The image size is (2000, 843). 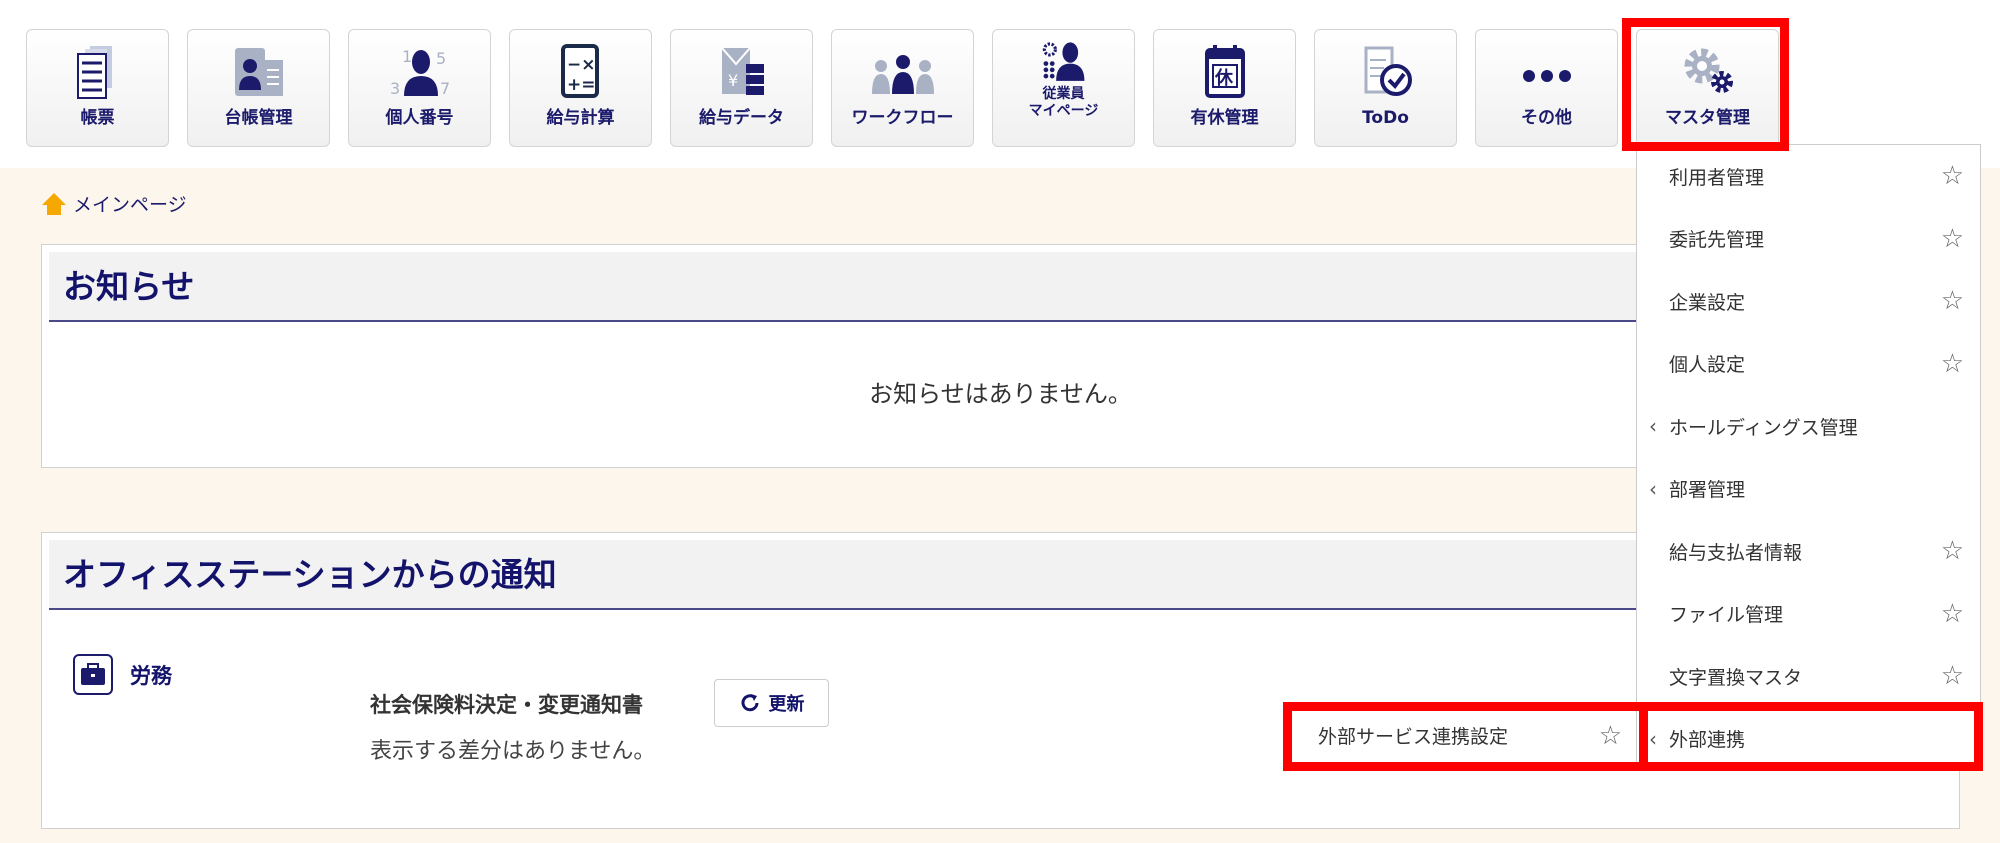 I want to click on briefcase-icon, so click(x=93, y=674).